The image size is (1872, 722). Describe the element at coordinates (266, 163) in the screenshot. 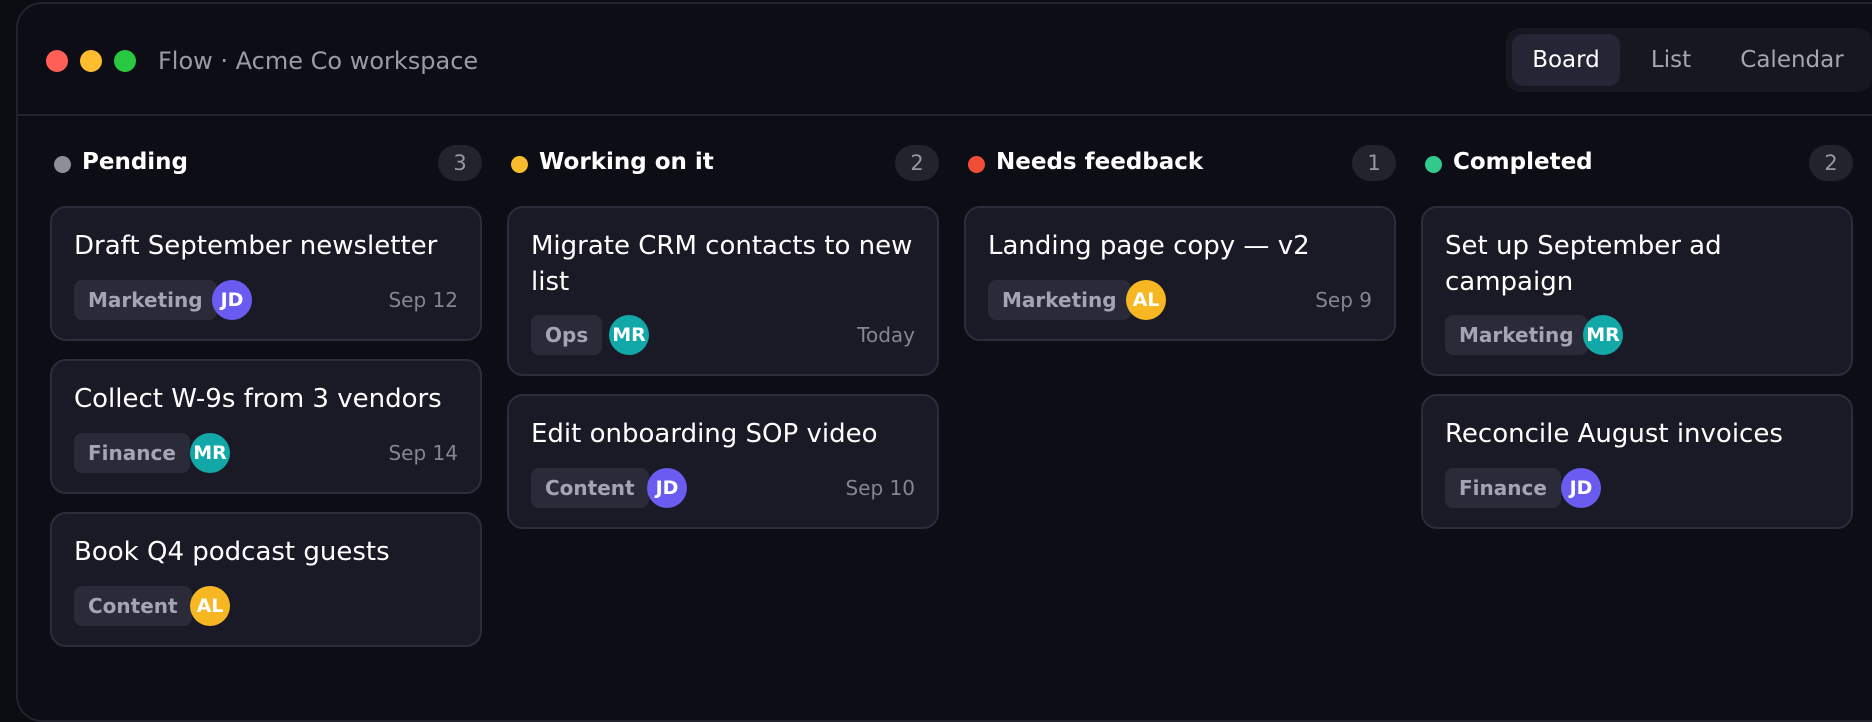

I see `column-header: Pending 3` at that location.